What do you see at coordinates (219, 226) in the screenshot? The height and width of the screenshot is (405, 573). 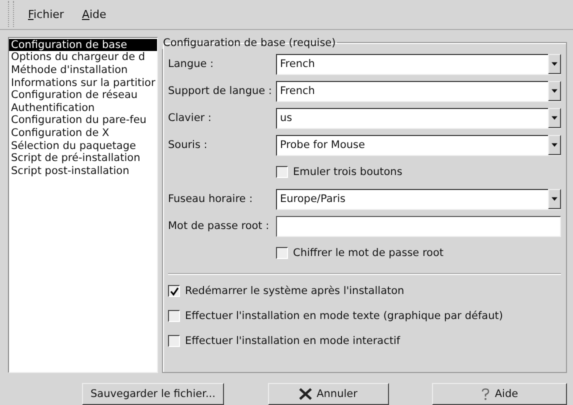 I see `field-label: Mot de passe root :` at bounding box center [219, 226].